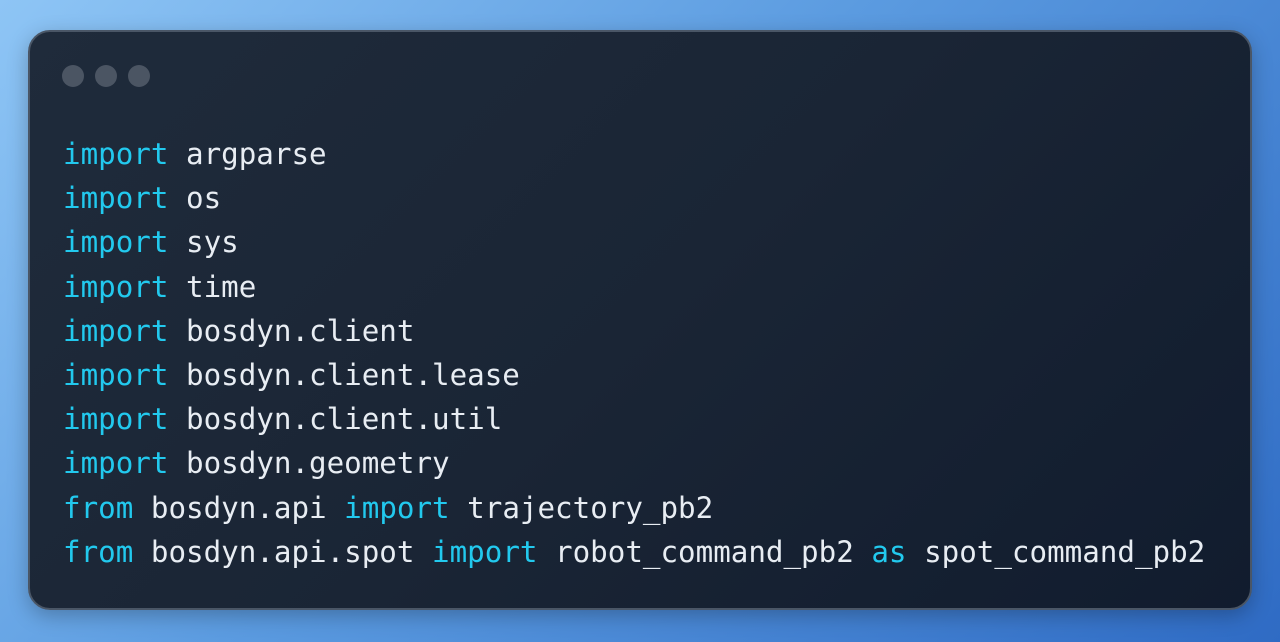 This screenshot has width=1280, height=642. Describe the element at coordinates (195, 198) in the screenshot. I see `code-token: os` at that location.